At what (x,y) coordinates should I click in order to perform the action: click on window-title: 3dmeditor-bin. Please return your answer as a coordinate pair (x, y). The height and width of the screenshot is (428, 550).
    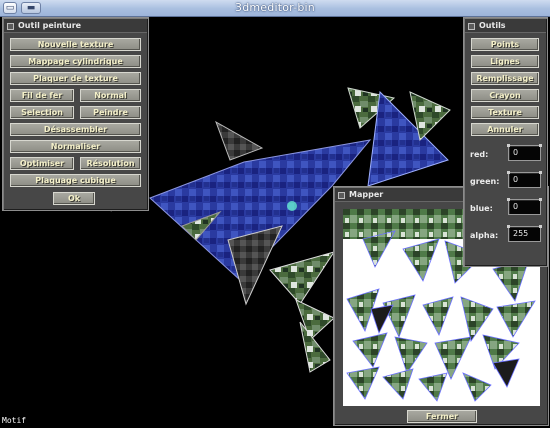
    Looking at the image, I should click on (275, 7).